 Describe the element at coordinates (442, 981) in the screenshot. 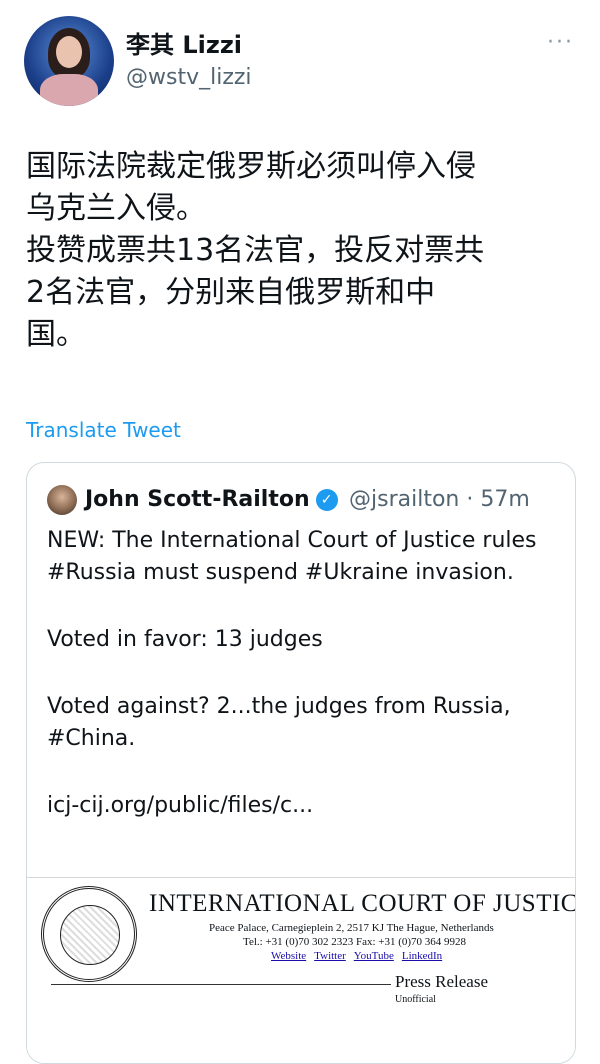

I see `press-release-label: Press Release` at that location.